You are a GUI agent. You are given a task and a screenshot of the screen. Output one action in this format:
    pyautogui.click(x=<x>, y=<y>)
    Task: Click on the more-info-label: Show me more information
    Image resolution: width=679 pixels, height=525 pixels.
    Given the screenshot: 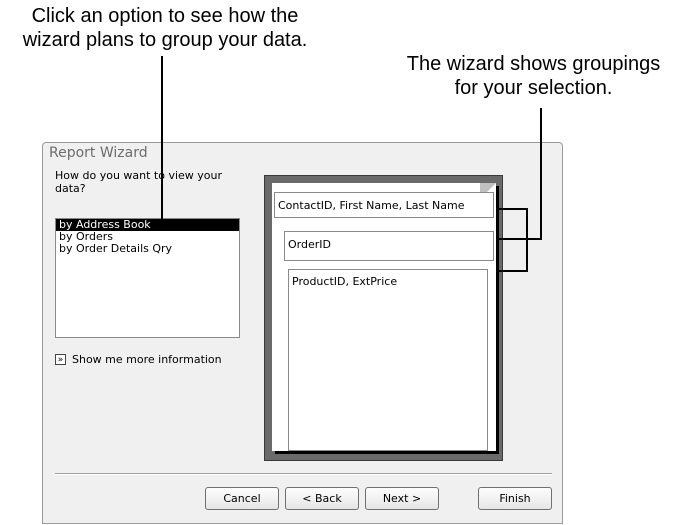 What is the action you would take?
    pyautogui.click(x=147, y=359)
    